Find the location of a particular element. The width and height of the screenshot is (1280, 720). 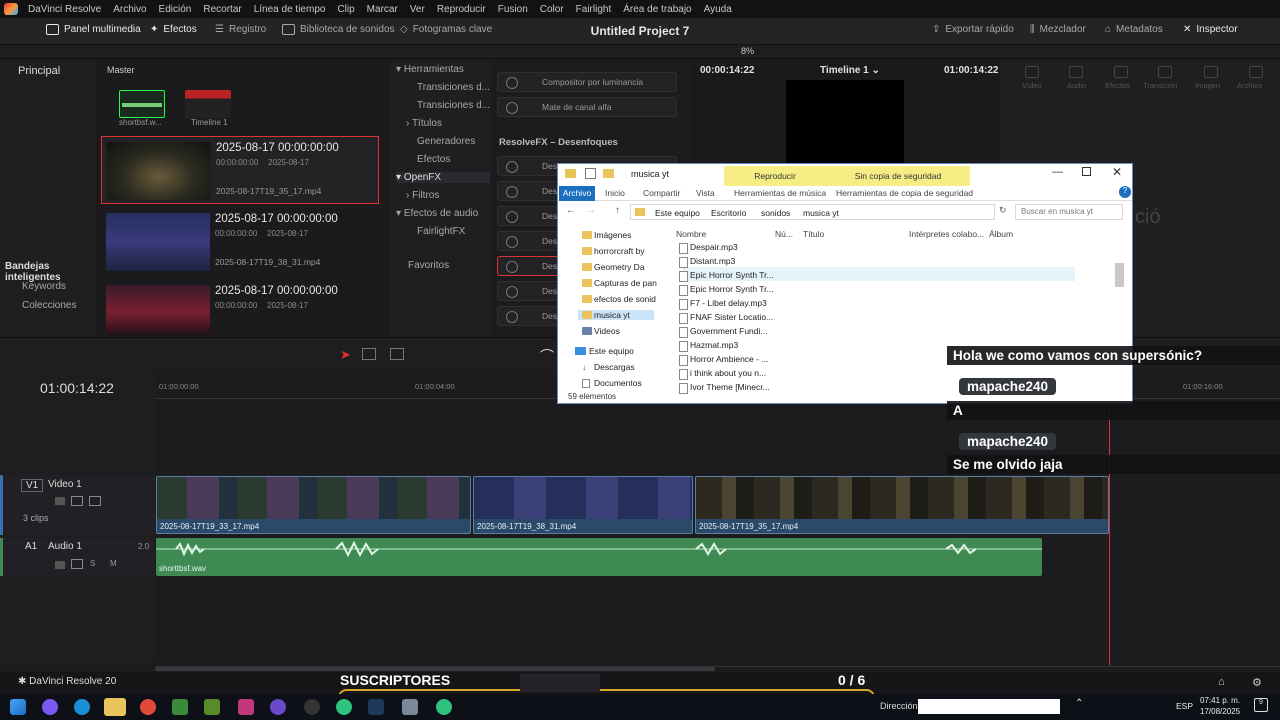

keyframes-button: ◇ Fotogramas clave is located at coordinates (446, 29).